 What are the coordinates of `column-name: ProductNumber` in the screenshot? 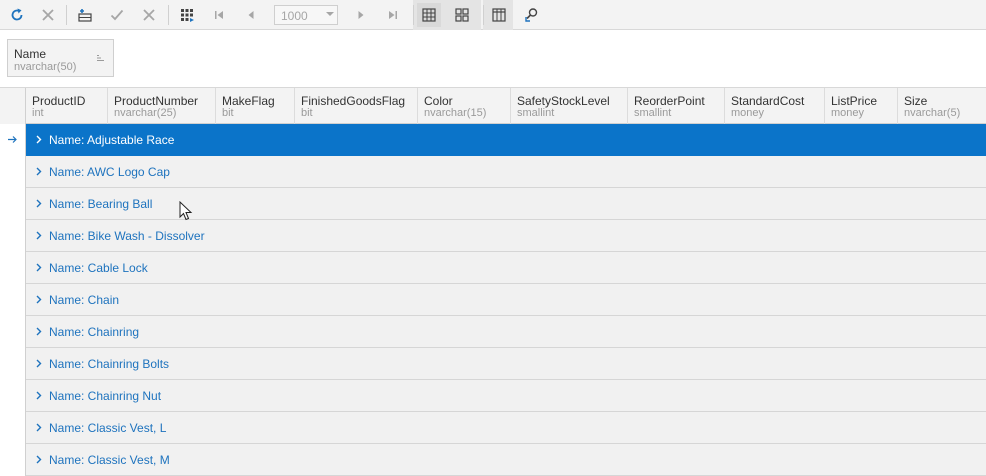 It's located at (156, 101).